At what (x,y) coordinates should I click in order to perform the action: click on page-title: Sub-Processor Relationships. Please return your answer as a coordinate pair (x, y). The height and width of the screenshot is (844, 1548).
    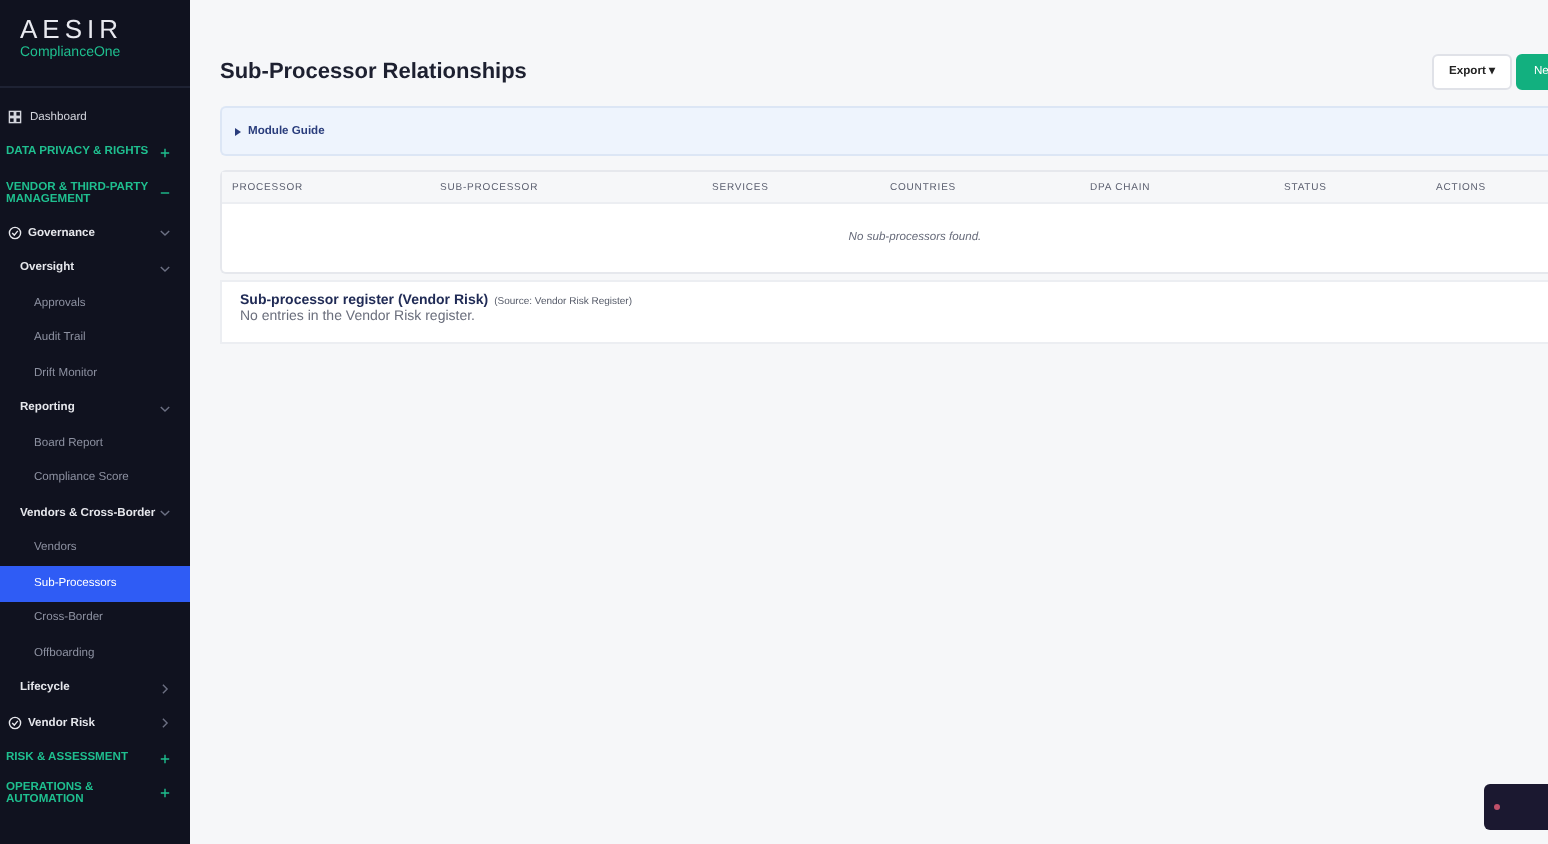
    Looking at the image, I should click on (374, 71).